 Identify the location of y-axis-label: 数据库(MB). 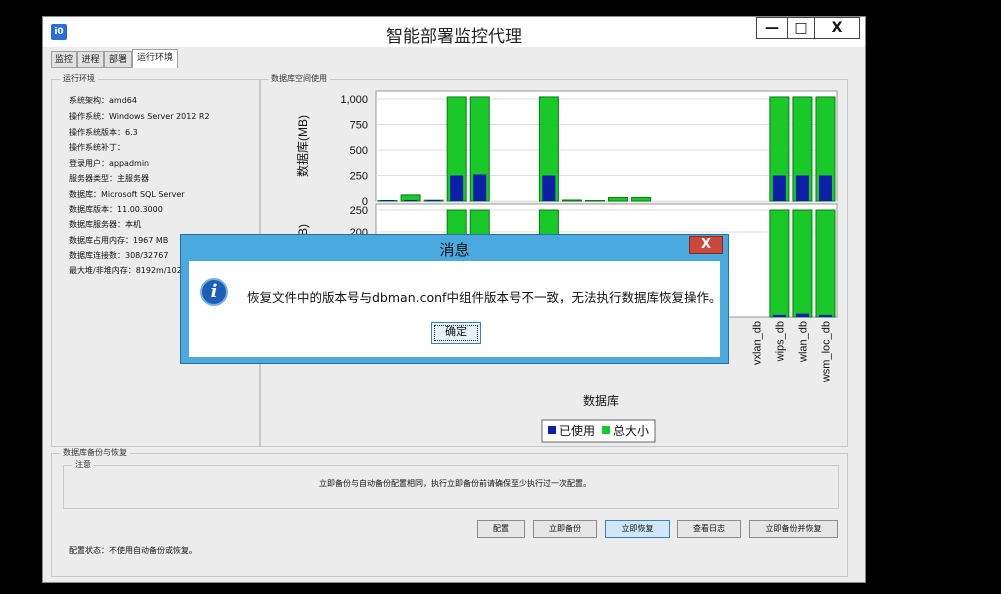
(302, 146).